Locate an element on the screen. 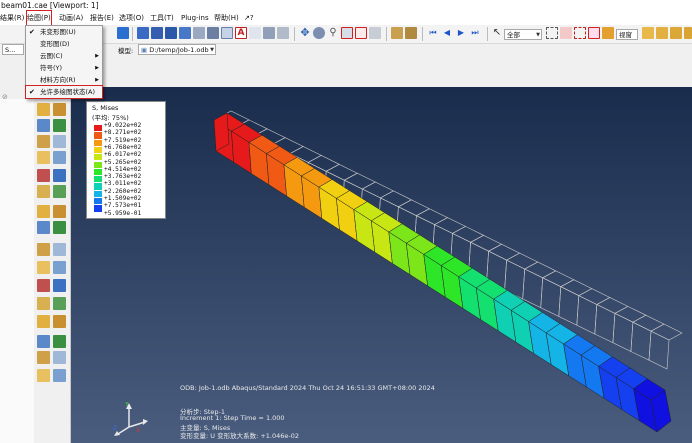 Image resolution: width=692 pixels, height=443 pixels. axis-triad: Y X Z is located at coordinates (130, 419).